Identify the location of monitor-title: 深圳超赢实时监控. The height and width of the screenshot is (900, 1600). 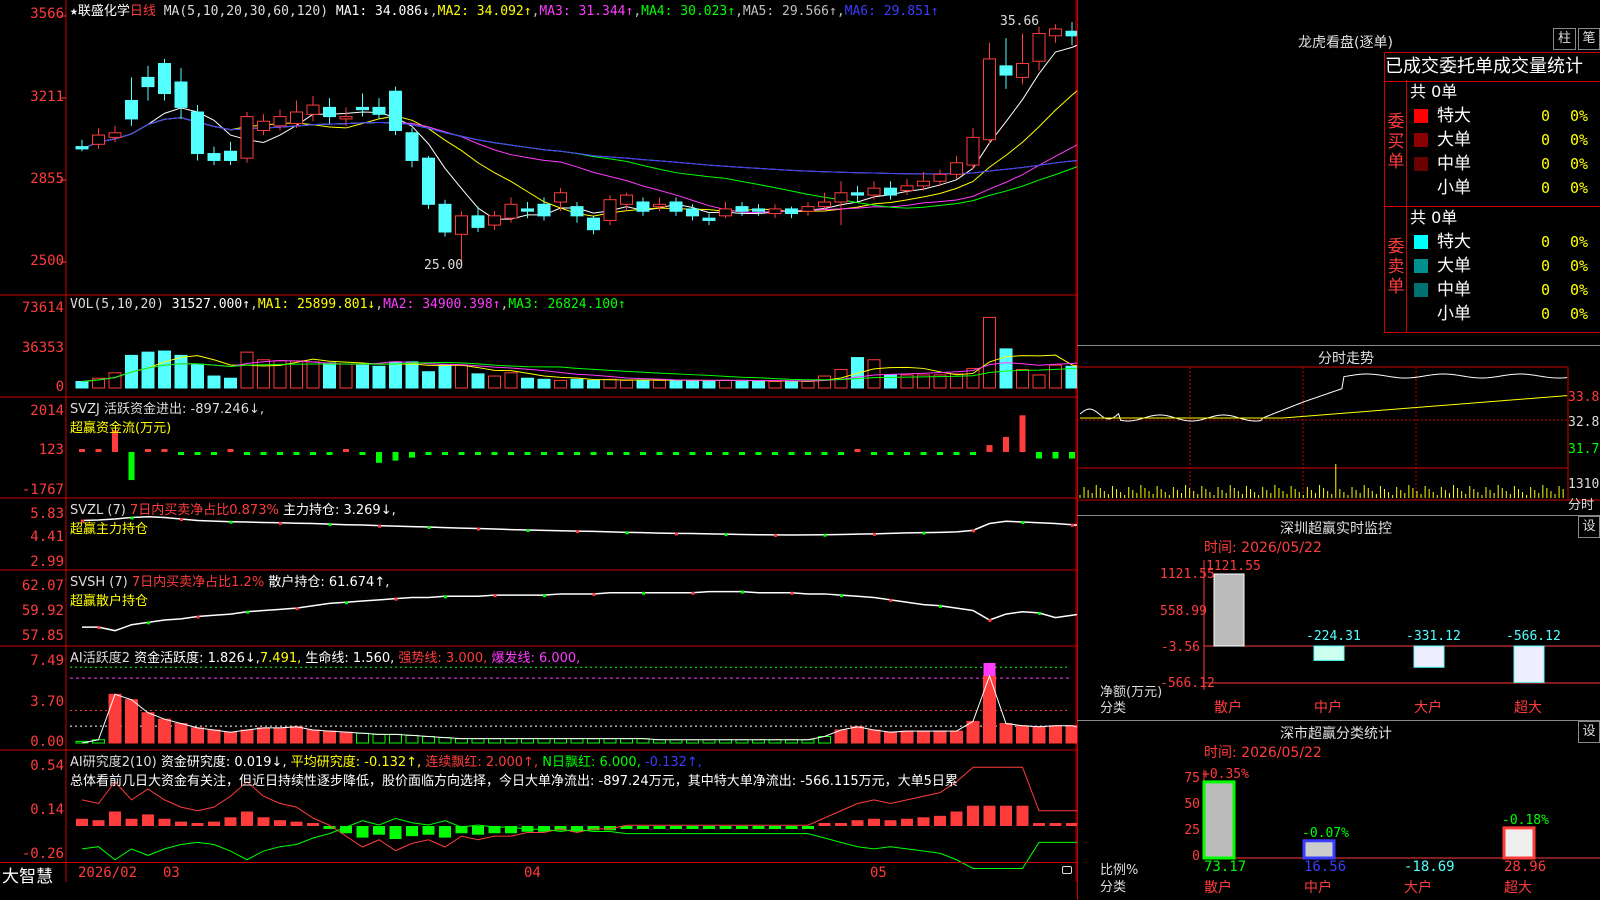
(1336, 529).